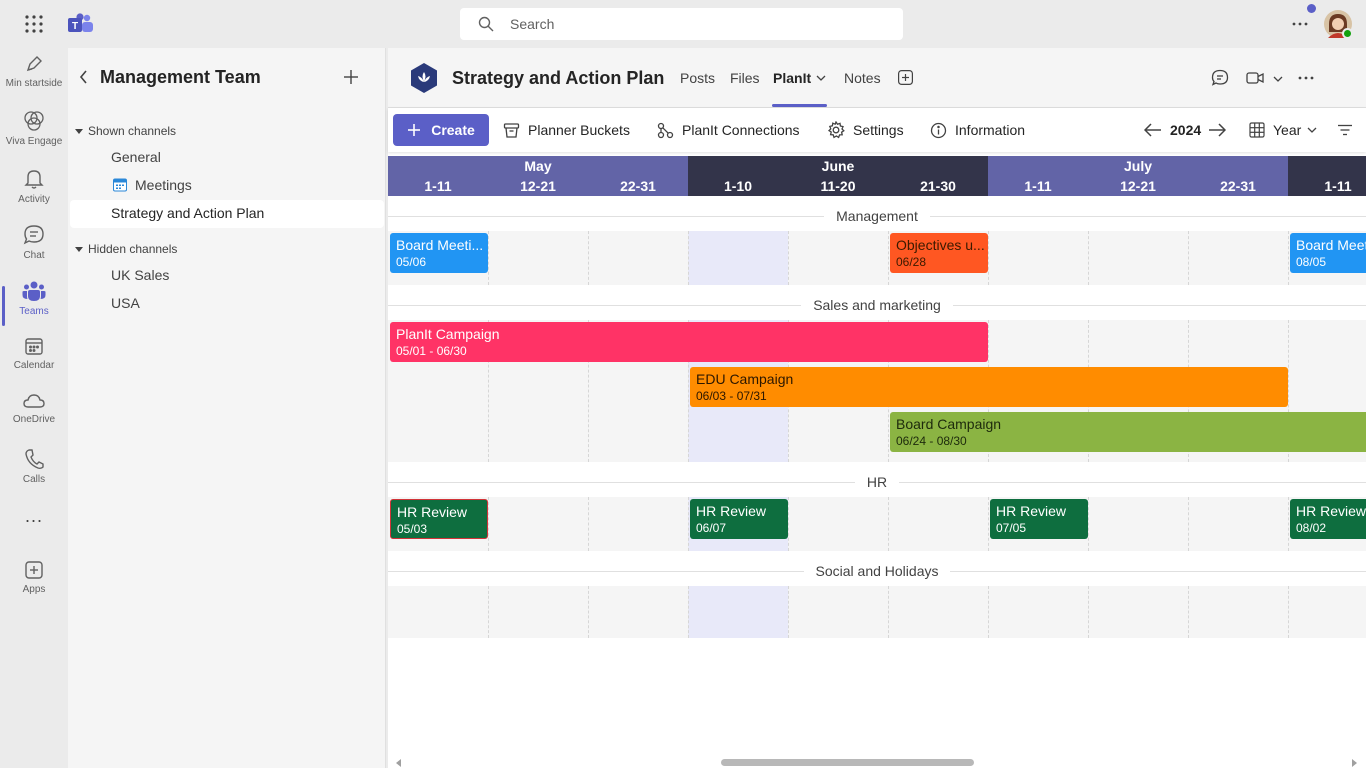 The width and height of the screenshot is (1366, 768). Describe the element at coordinates (34, 252) in the screenshot. I see `rail-item-chat: Chat` at that location.